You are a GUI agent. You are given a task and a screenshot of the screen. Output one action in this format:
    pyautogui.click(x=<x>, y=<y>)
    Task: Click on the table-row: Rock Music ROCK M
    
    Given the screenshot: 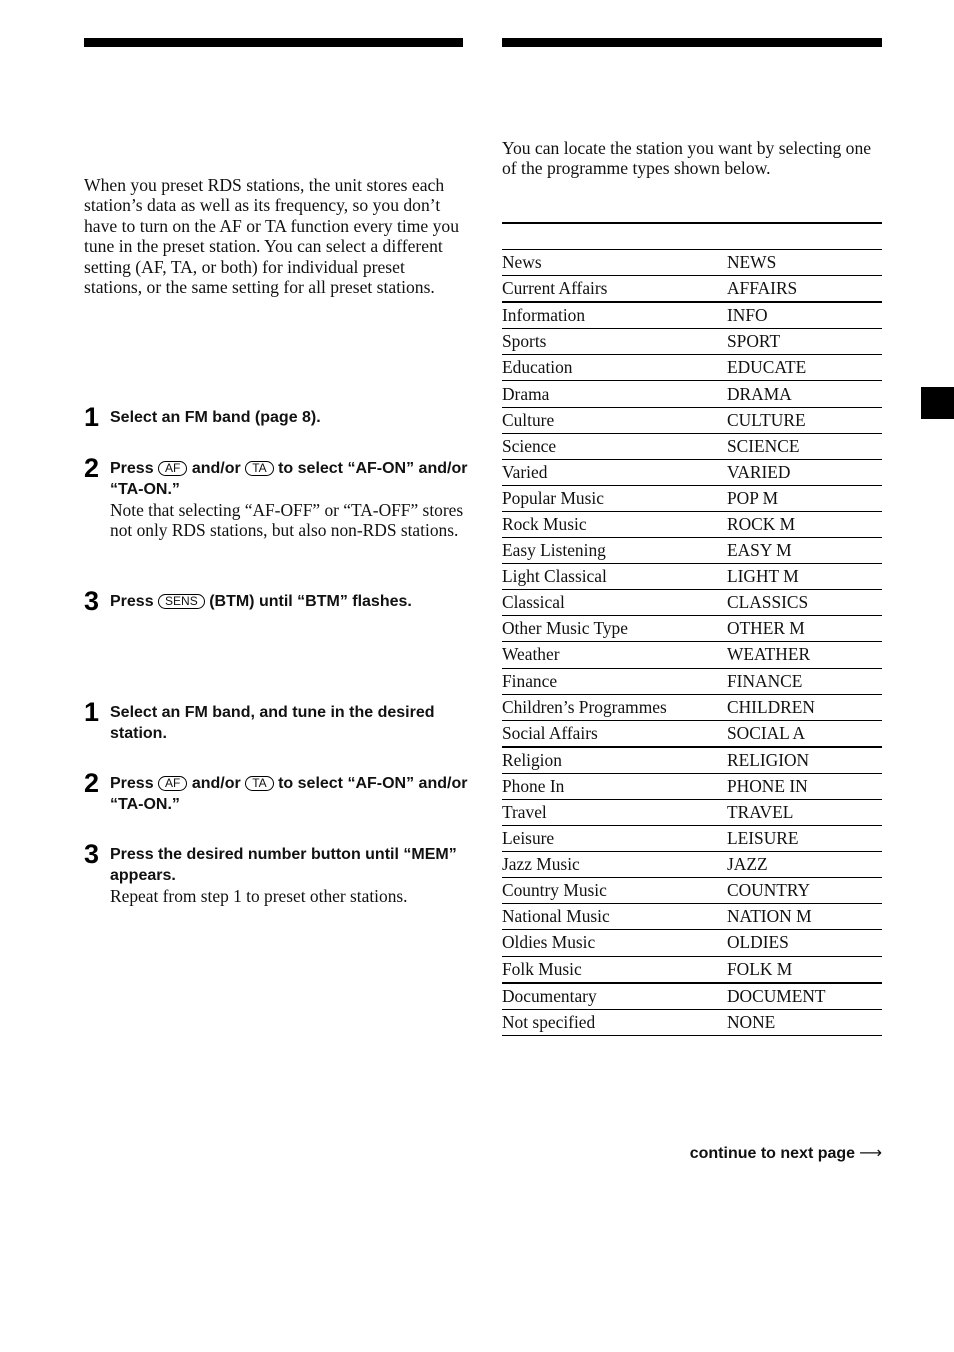 What is the action you would take?
    pyautogui.click(x=692, y=525)
    